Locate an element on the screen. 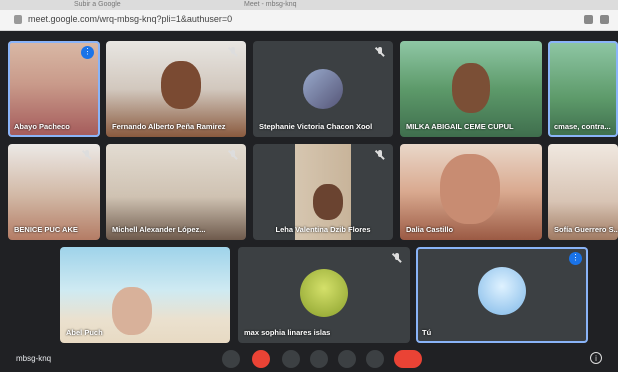 This screenshot has height=372, width=618. camera-indicator-icon is located at coordinates (588, 19).